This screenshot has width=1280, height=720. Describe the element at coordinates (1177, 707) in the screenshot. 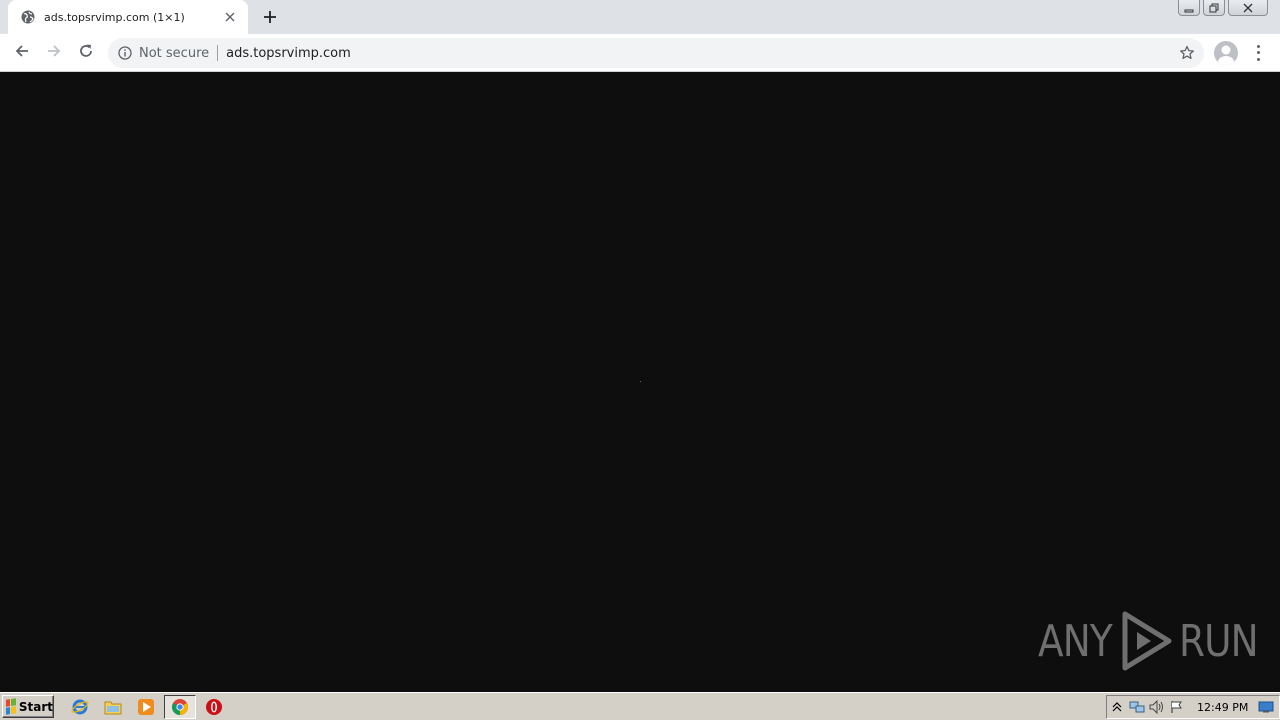

I see `action-center-flag-icon` at that location.